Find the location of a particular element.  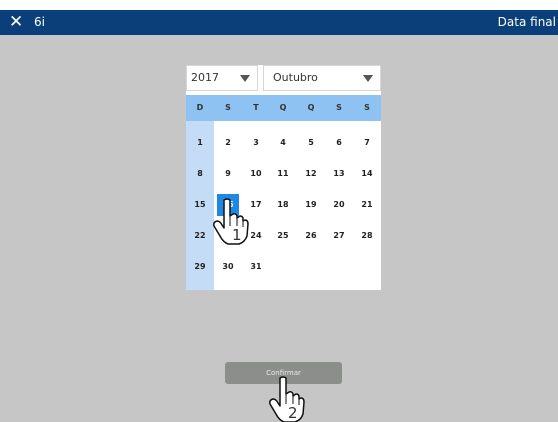

day-cell: 3 is located at coordinates (256, 143).